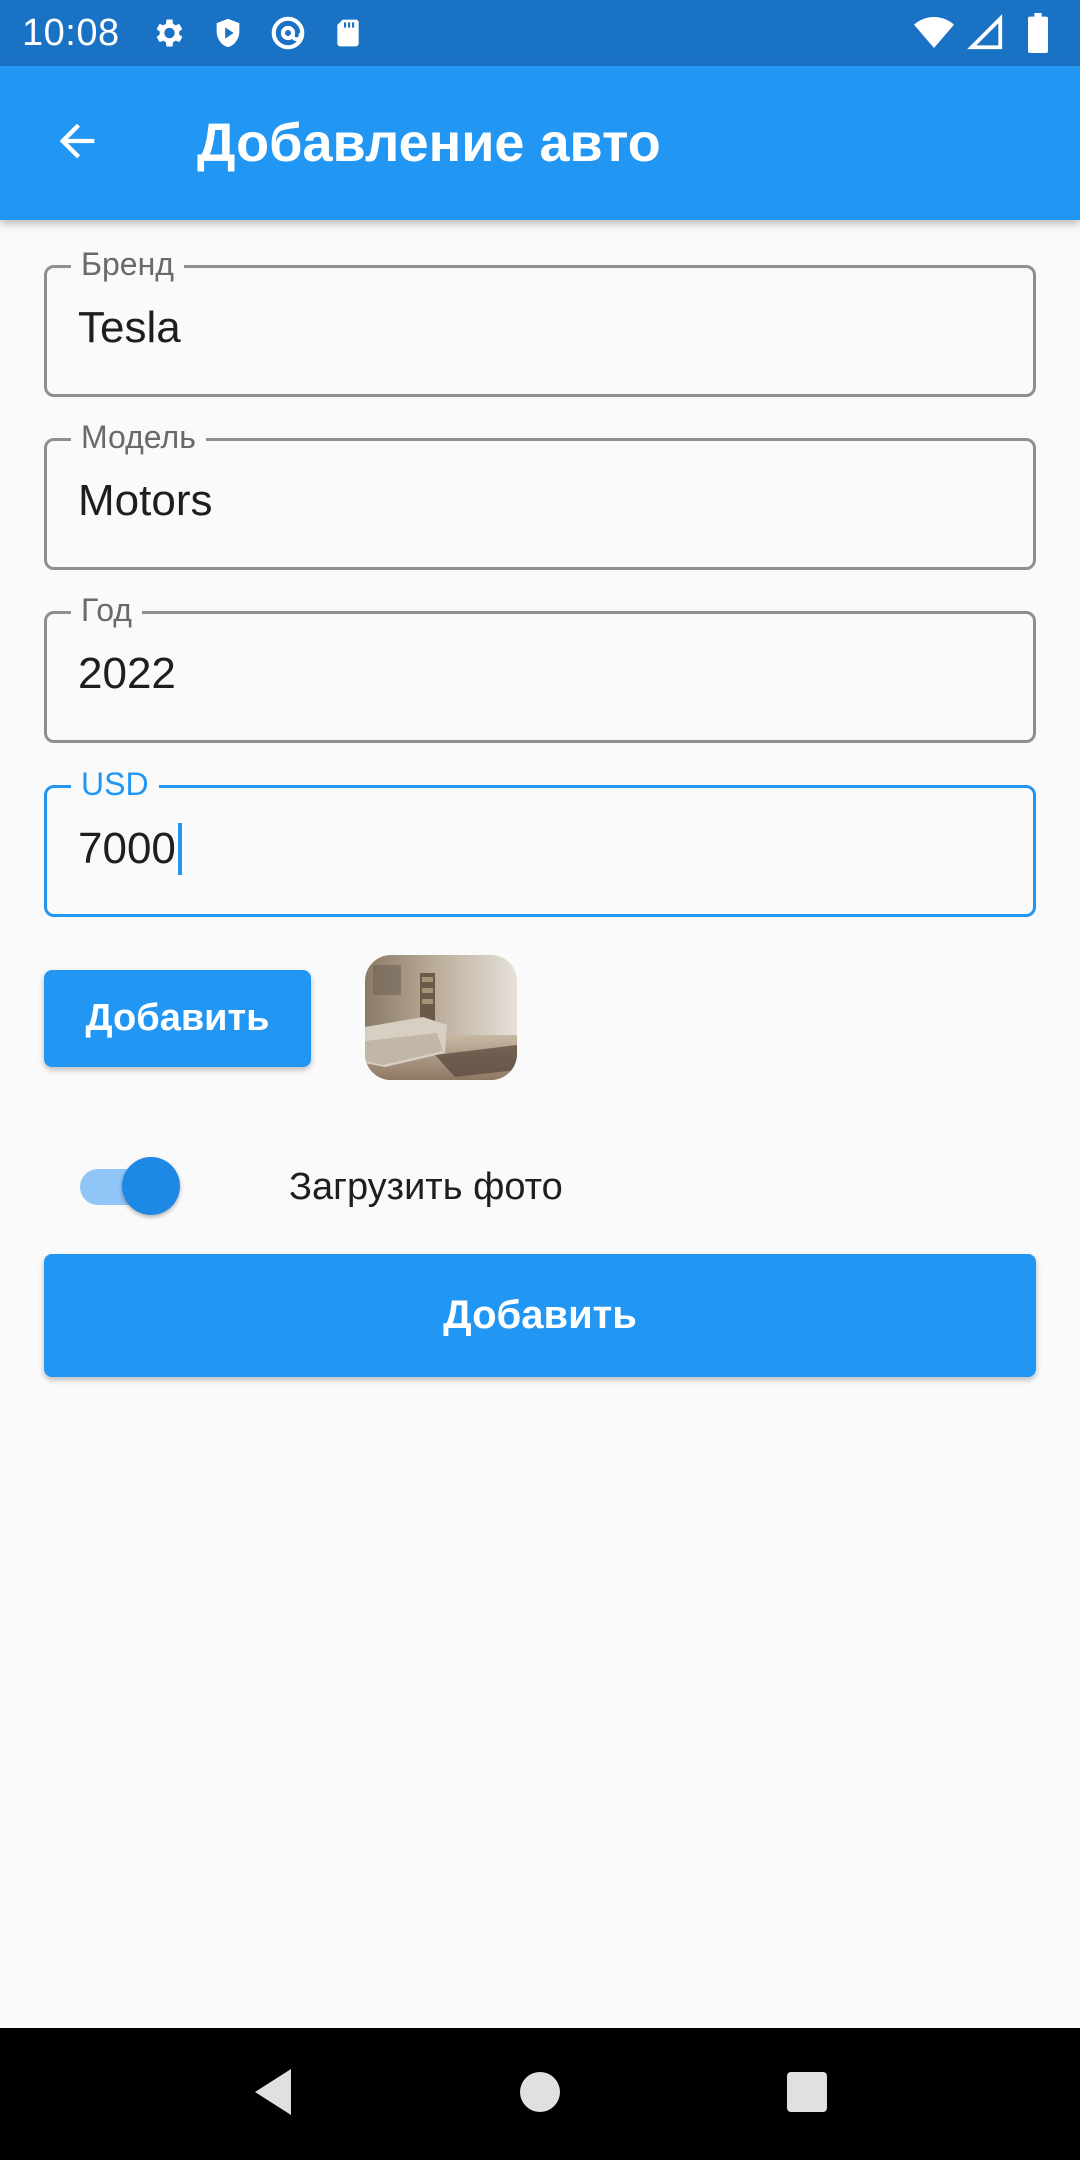 This screenshot has width=1080, height=2160. Describe the element at coordinates (348, 33) in the screenshot. I see `sd-card-icon` at that location.